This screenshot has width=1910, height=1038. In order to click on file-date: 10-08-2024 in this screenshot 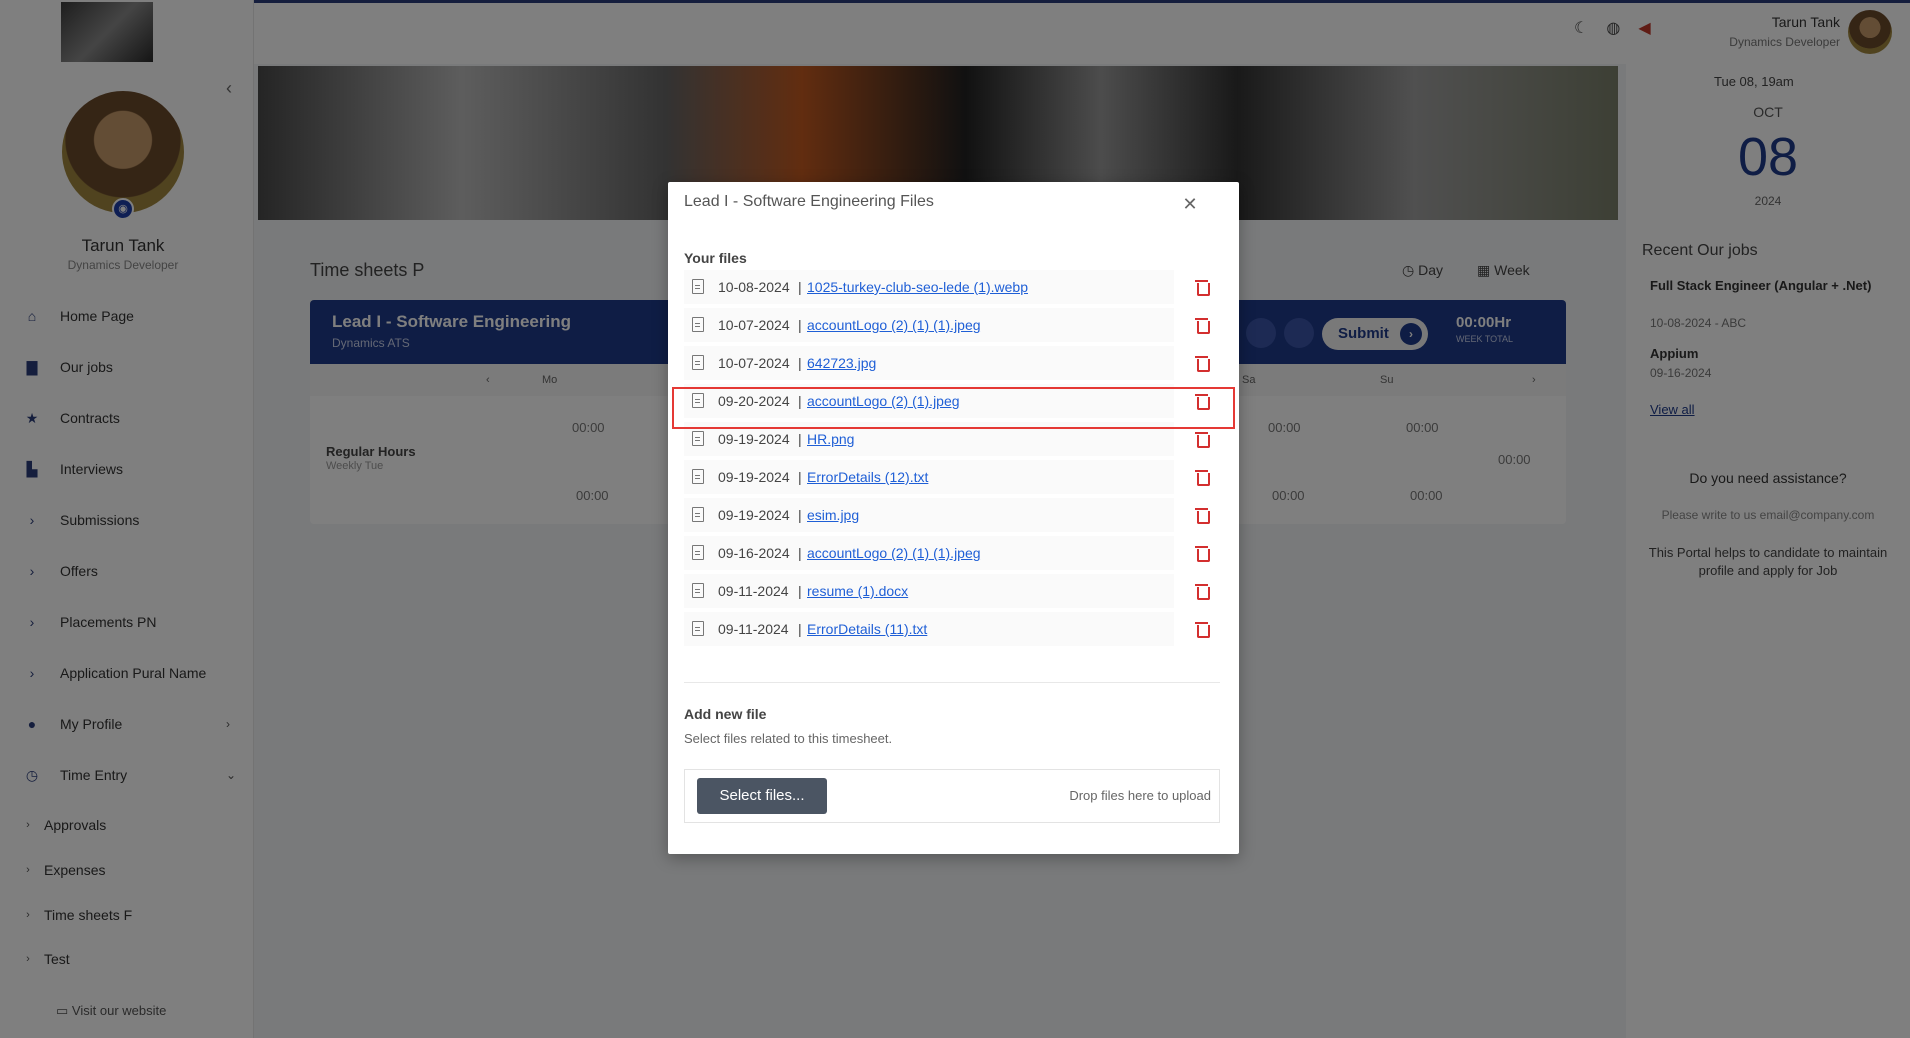, I will do `click(754, 287)`.